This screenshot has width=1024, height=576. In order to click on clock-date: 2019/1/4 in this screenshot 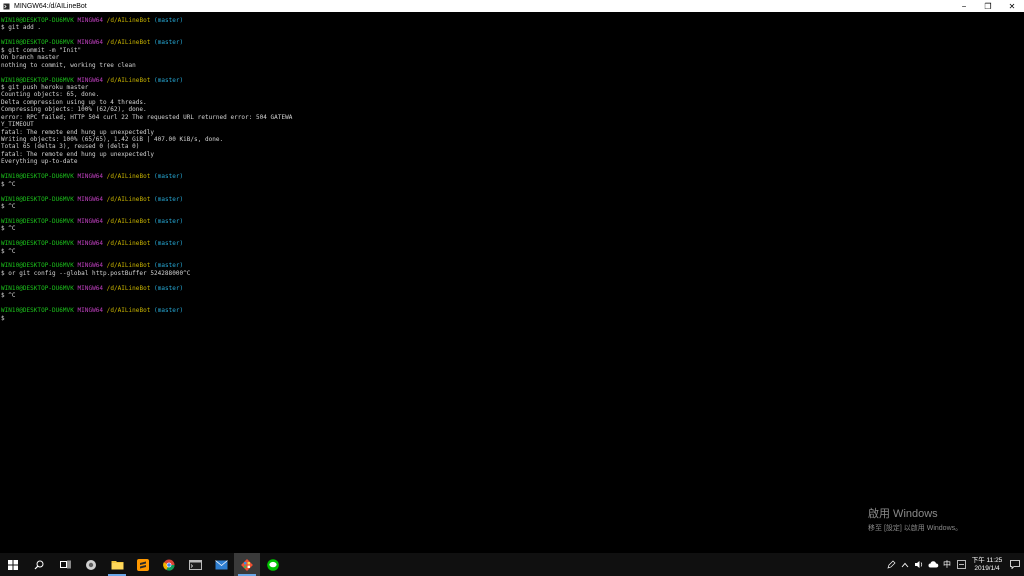, I will do `click(987, 568)`.